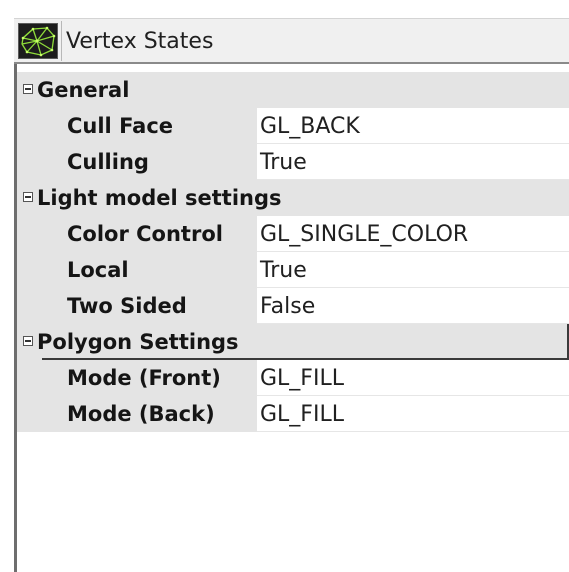  I want to click on property-row-mode-back: Mode (Back) GL_FILL, so click(293, 414).